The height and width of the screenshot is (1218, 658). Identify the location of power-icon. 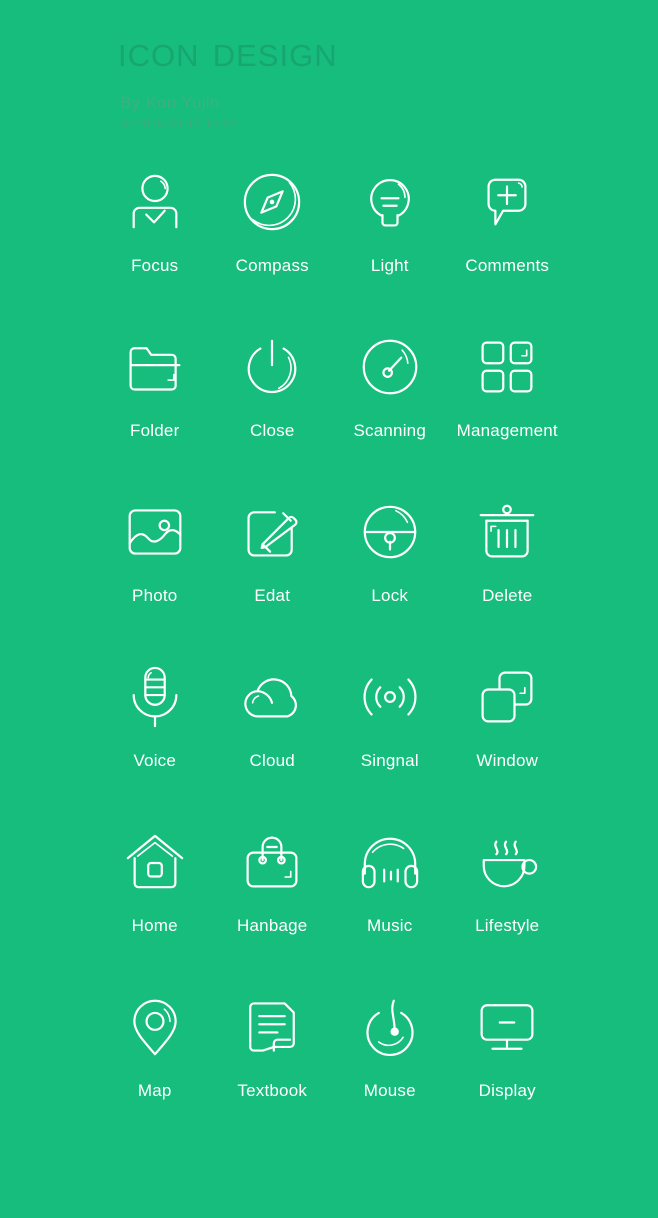
(272, 367).